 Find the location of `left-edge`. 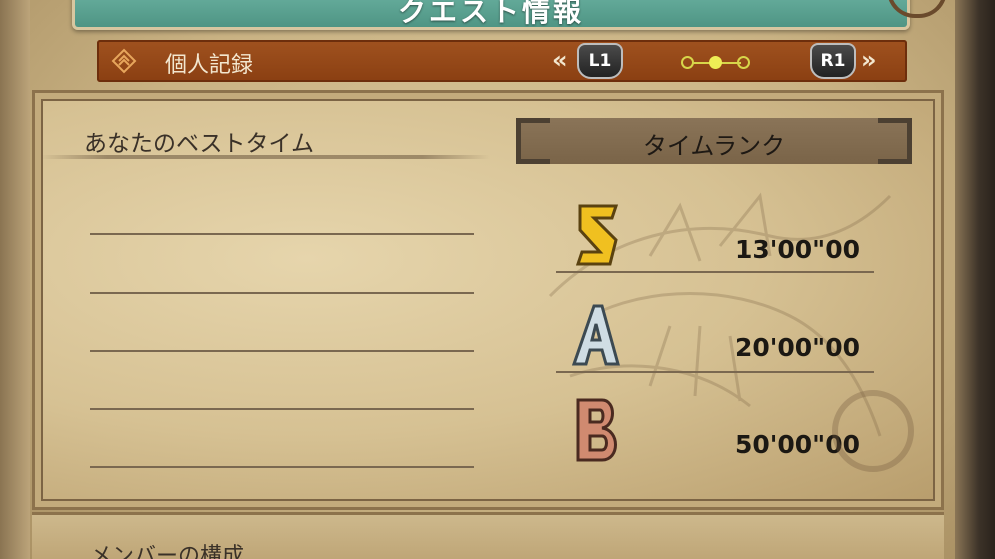

left-edge is located at coordinates (15, 279).